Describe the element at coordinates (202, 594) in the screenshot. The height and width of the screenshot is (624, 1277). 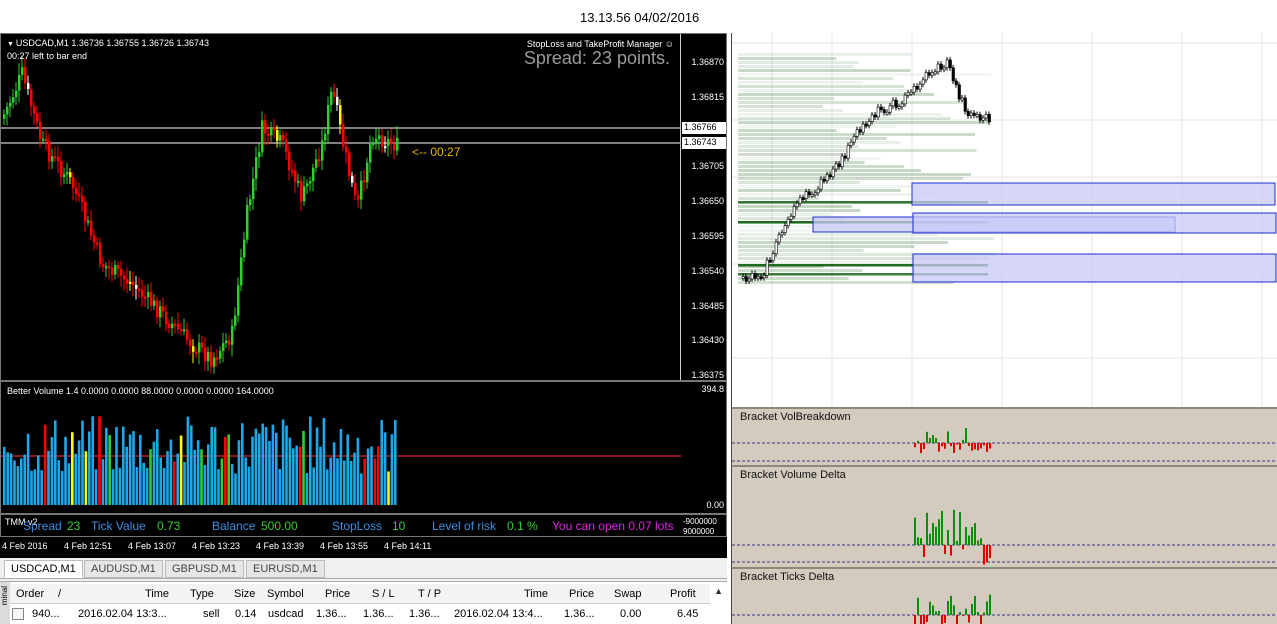
I see `col-header: Type` at that location.